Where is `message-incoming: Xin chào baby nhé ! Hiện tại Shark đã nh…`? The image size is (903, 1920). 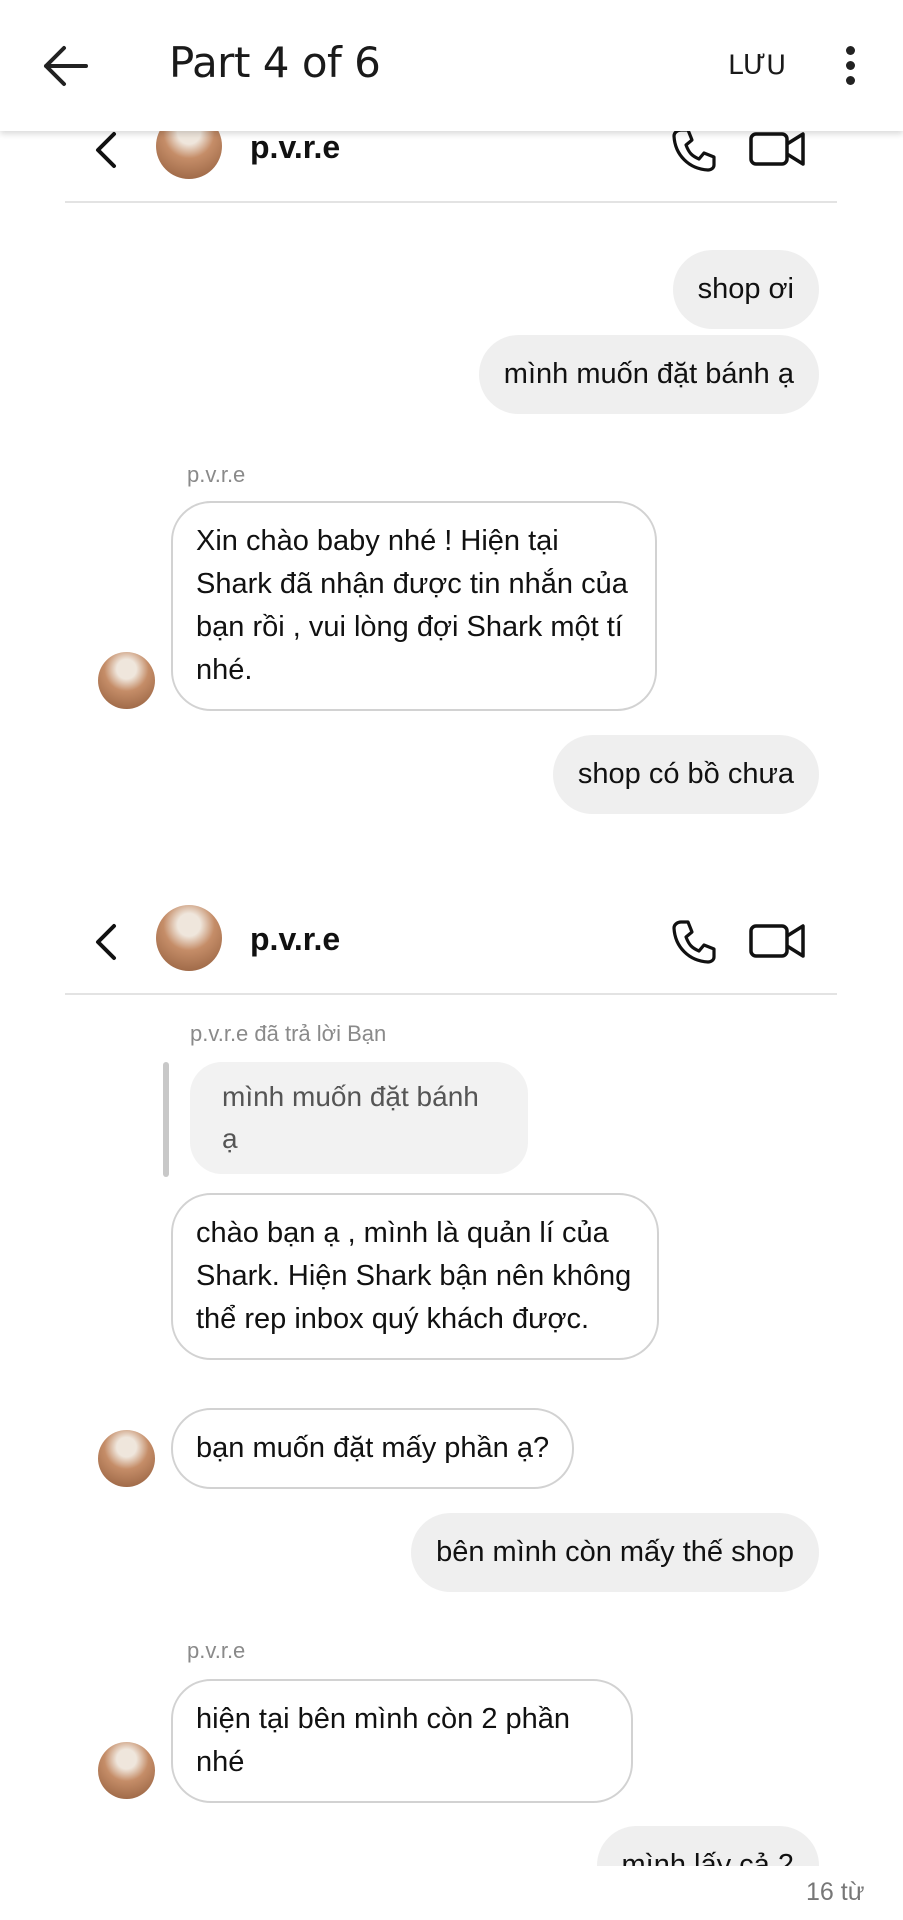
message-incoming: Xin chào baby nhé ! Hiện tại Shark đã nh… is located at coordinates (414, 606).